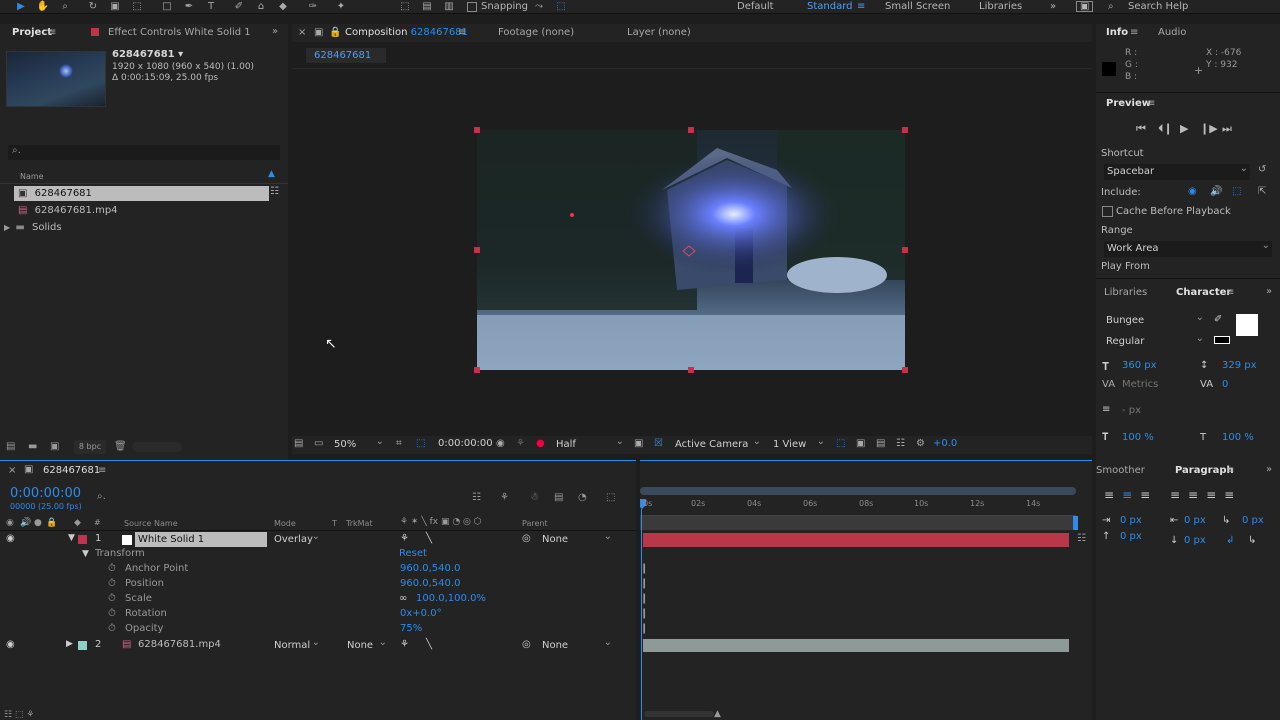 The height and width of the screenshot is (720, 1280). What do you see at coordinates (429, 538) in the screenshot?
I see `quality-switch-icon: ╲` at bounding box center [429, 538].